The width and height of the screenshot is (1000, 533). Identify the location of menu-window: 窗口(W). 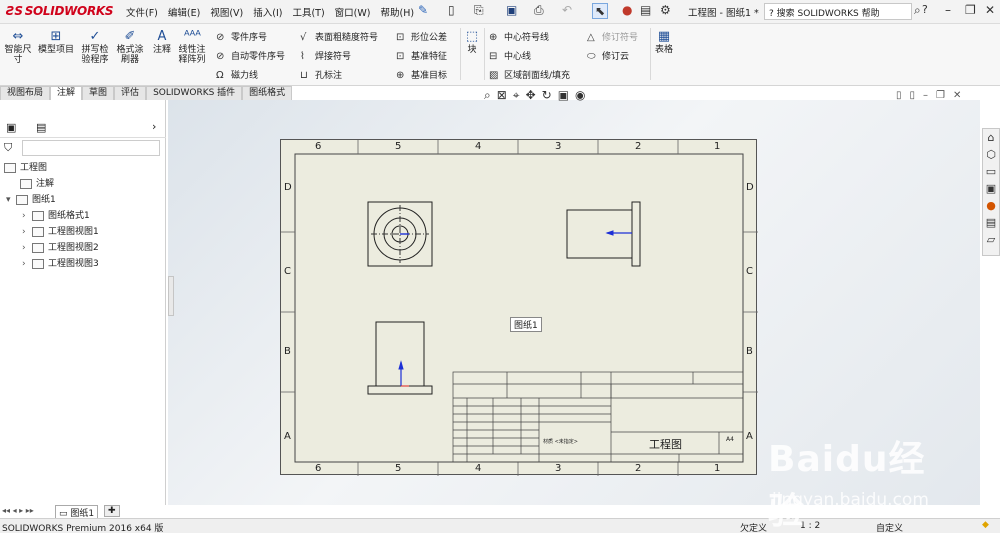
(353, 12).